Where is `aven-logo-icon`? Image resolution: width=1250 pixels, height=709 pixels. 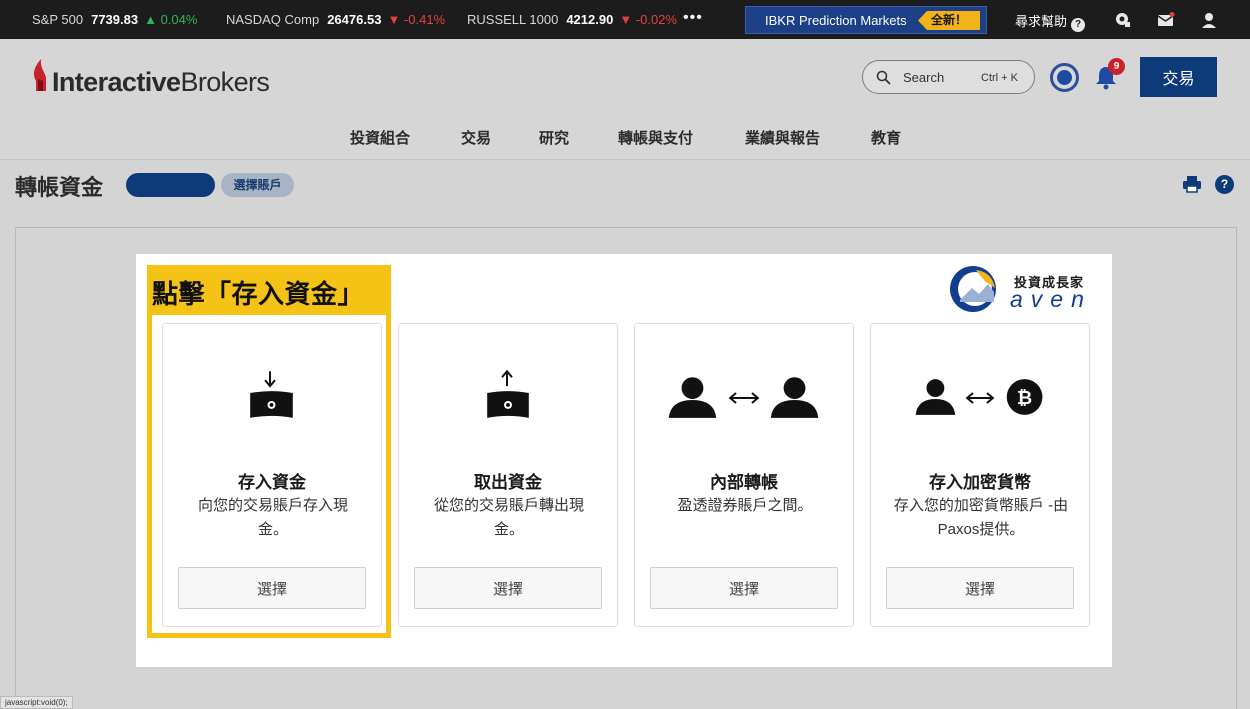
aven-logo-icon is located at coordinates (973, 289).